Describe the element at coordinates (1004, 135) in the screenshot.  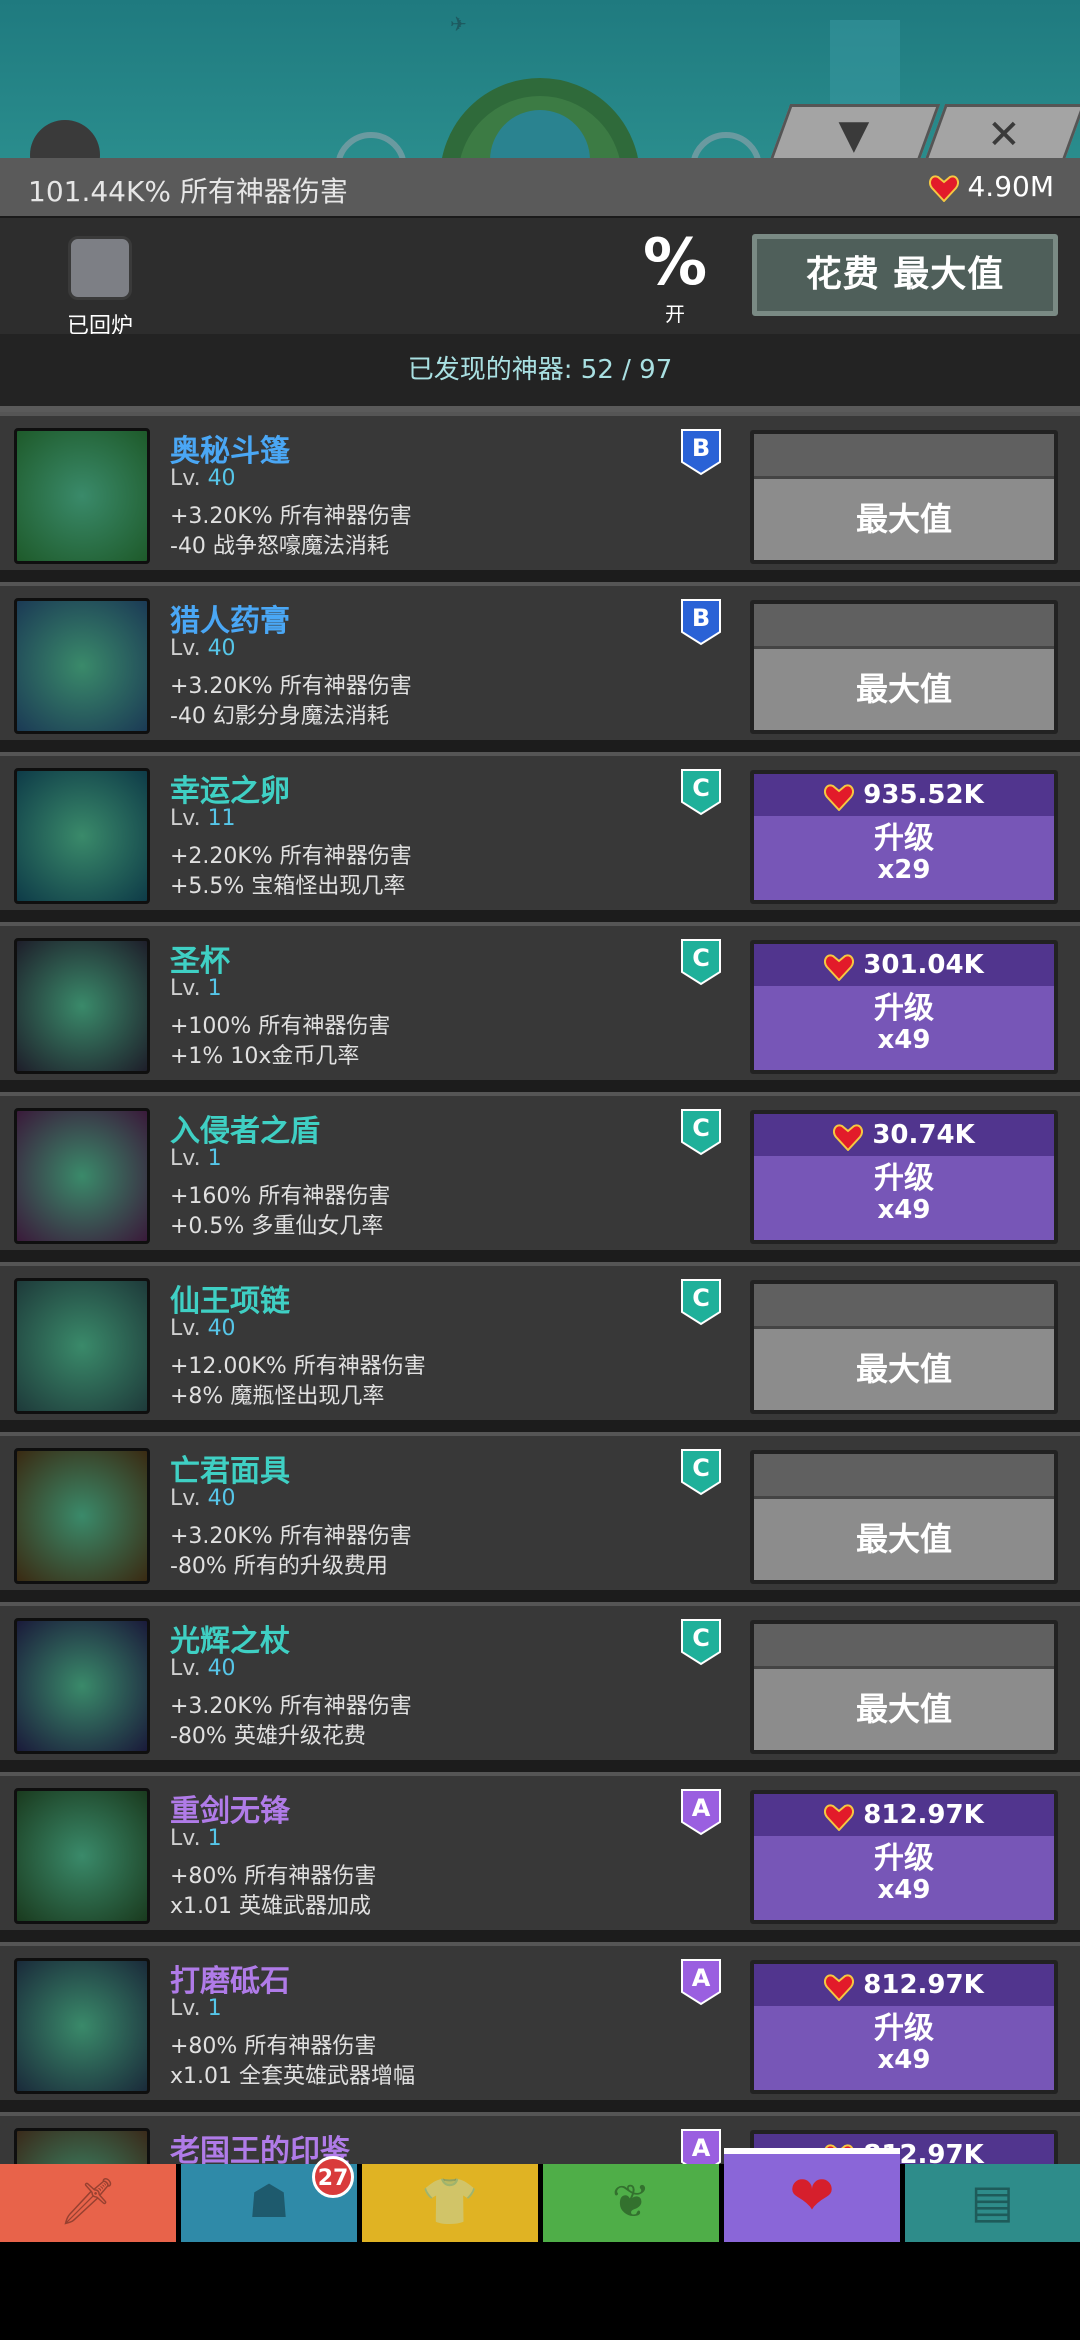
I see `close-icon: ✕` at that location.